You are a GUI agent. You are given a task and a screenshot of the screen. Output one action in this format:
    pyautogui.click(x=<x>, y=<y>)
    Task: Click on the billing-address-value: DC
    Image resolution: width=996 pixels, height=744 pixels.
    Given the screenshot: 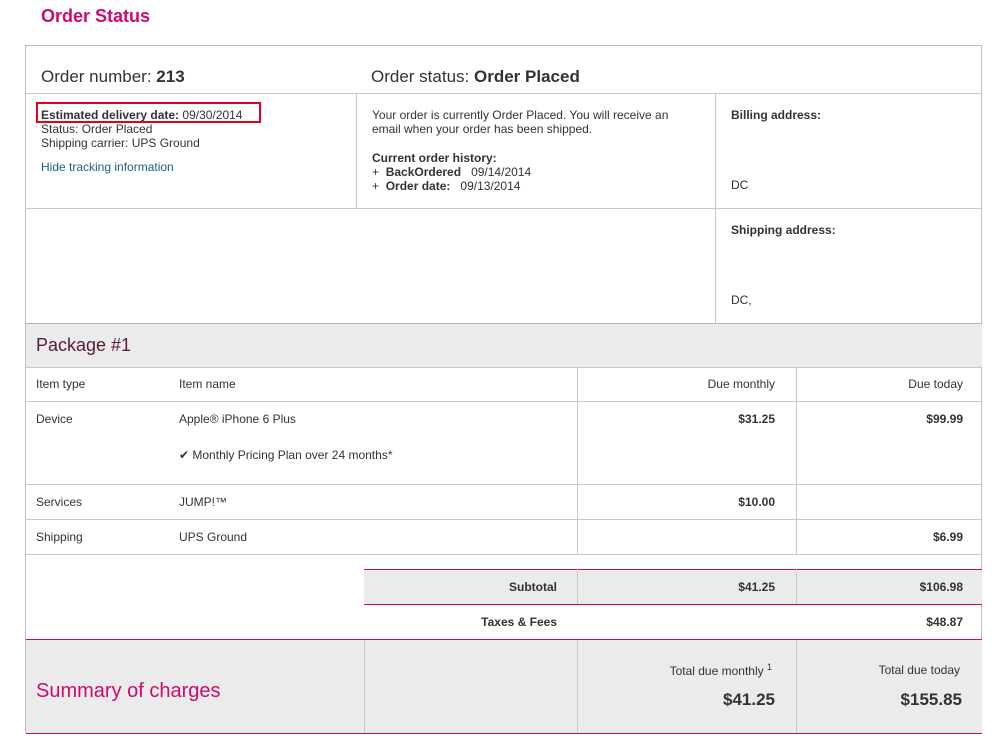 What is the action you would take?
    pyautogui.click(x=740, y=185)
    